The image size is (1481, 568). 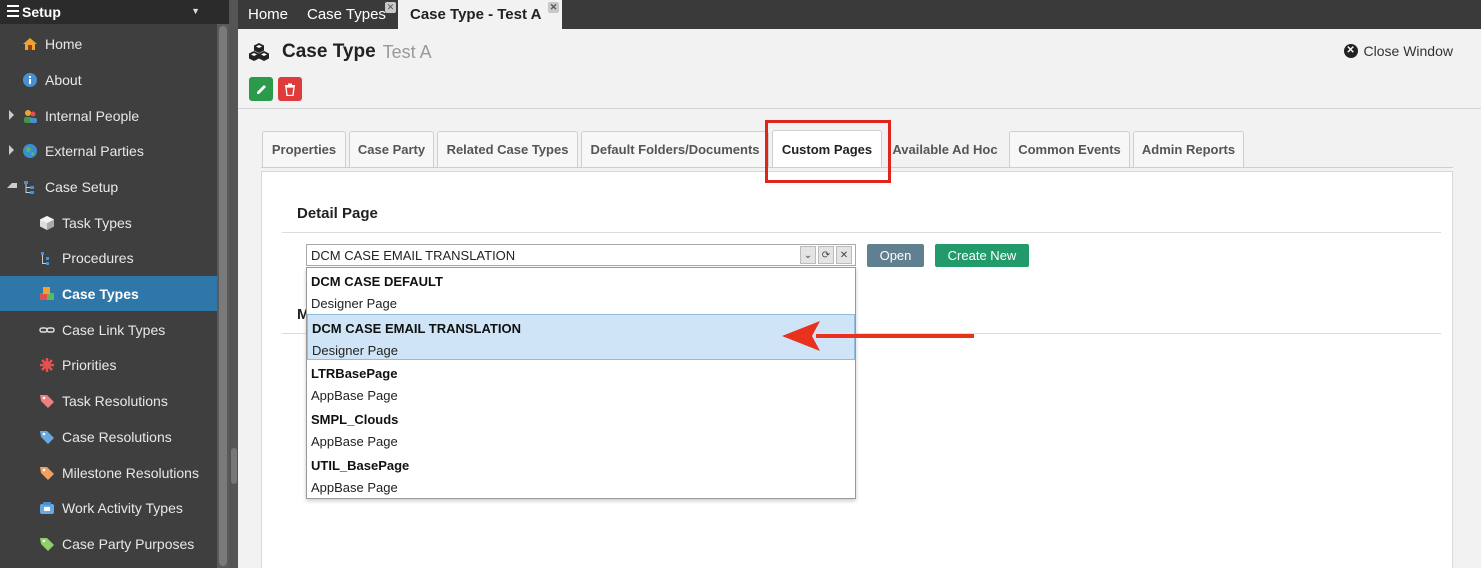 I want to click on chevron-down-icon: ⌄, so click(x=808, y=255).